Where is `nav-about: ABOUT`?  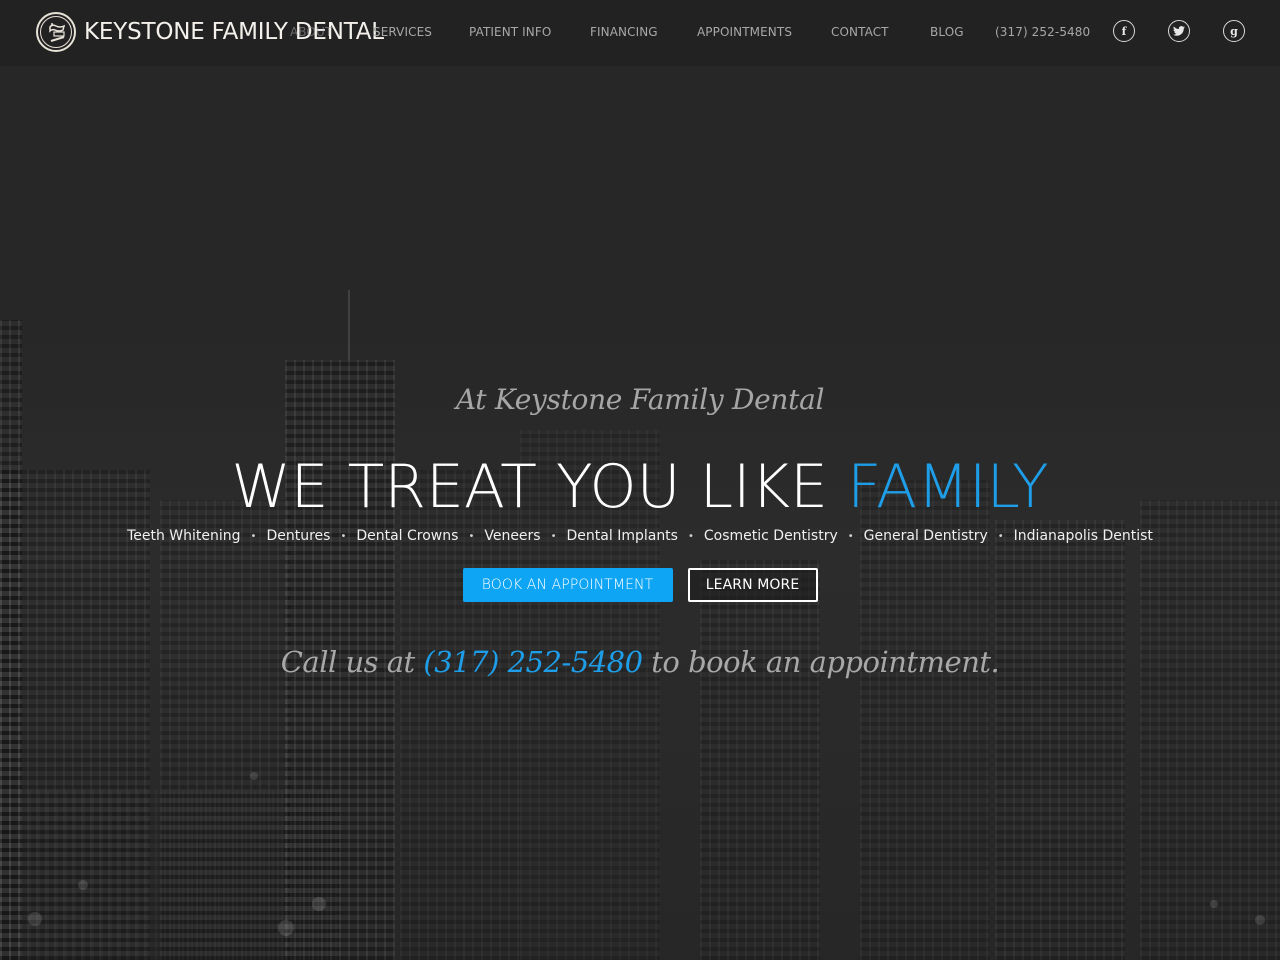
nav-about: ABOUT is located at coordinates (311, 32).